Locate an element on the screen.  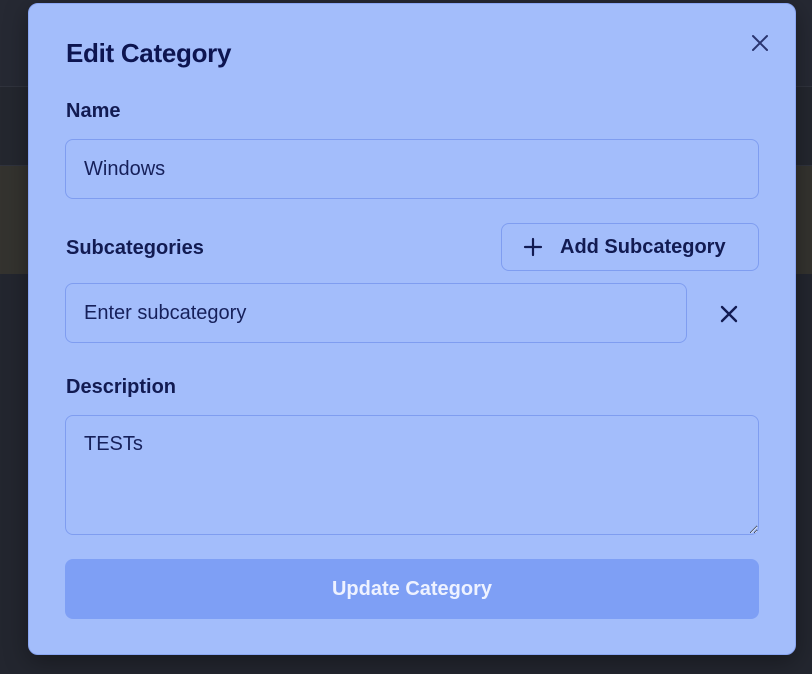
remove-subcategory-button is located at coordinates (729, 314).